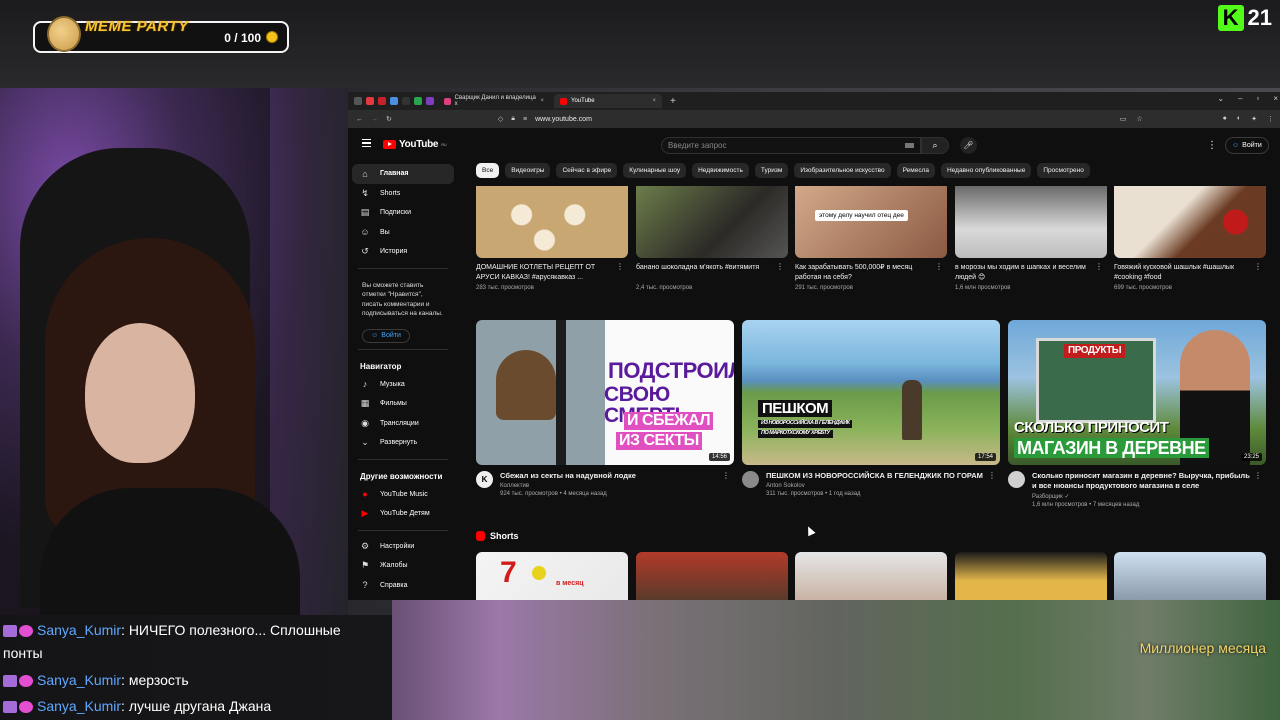 The width and height of the screenshot is (1280, 720). I want to click on minimize-button: –, so click(1240, 98).